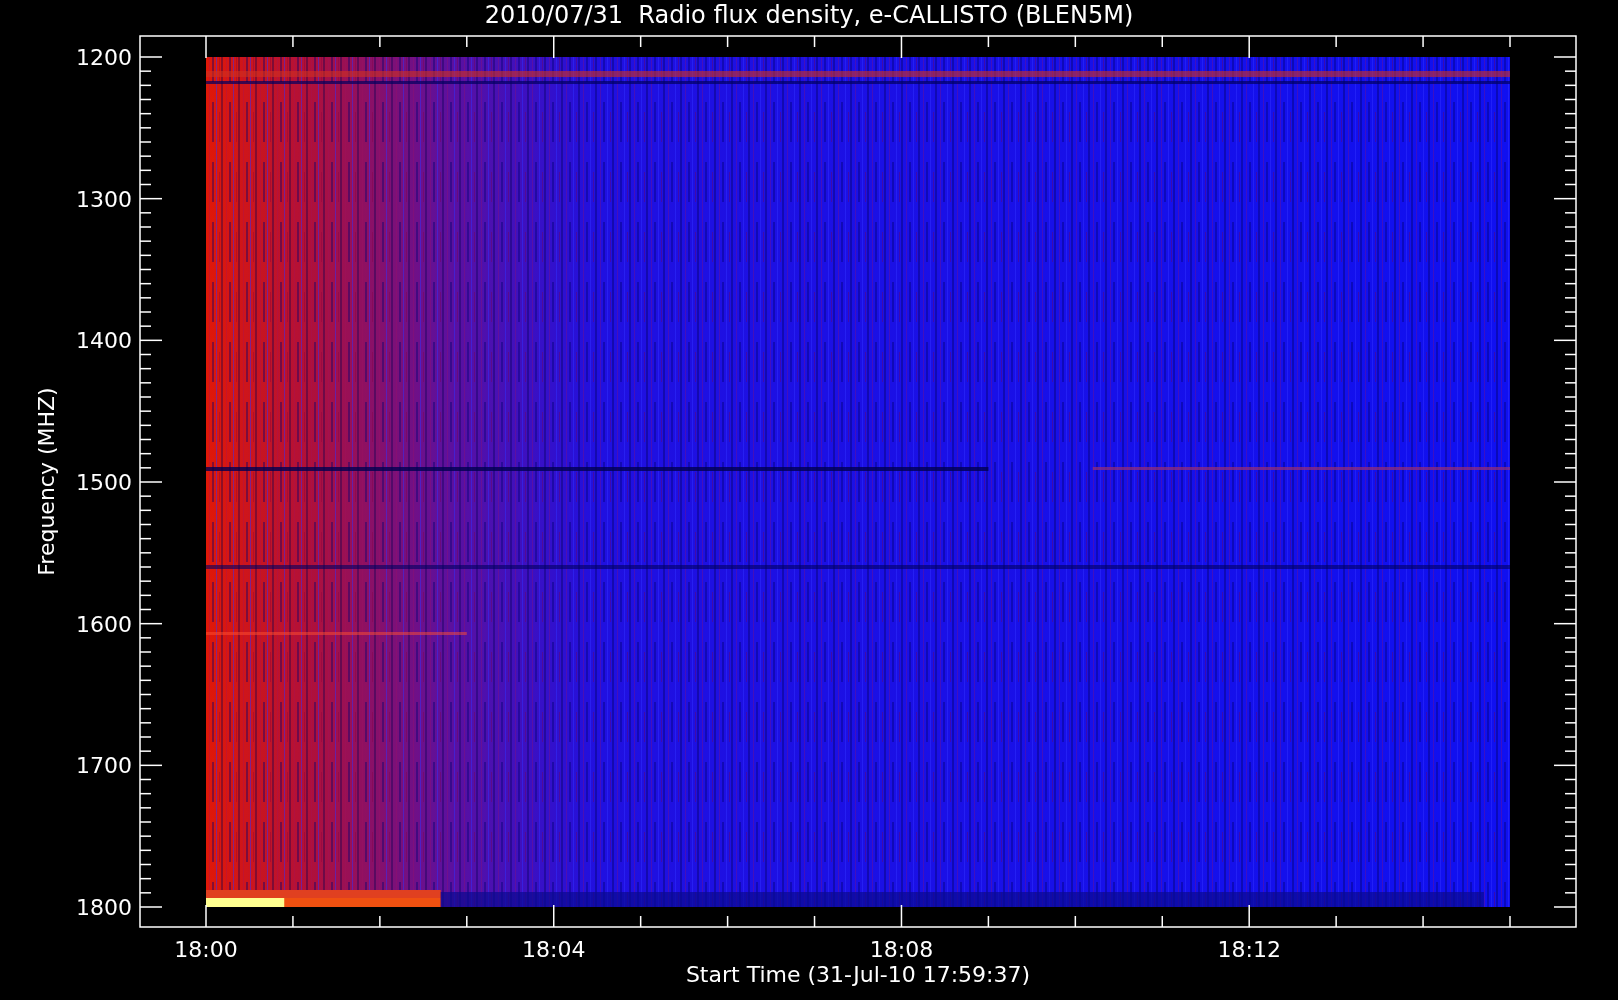 The width and height of the screenshot is (1618, 1000). What do you see at coordinates (104, 482) in the screenshot?
I see `axis-label: 1500` at bounding box center [104, 482].